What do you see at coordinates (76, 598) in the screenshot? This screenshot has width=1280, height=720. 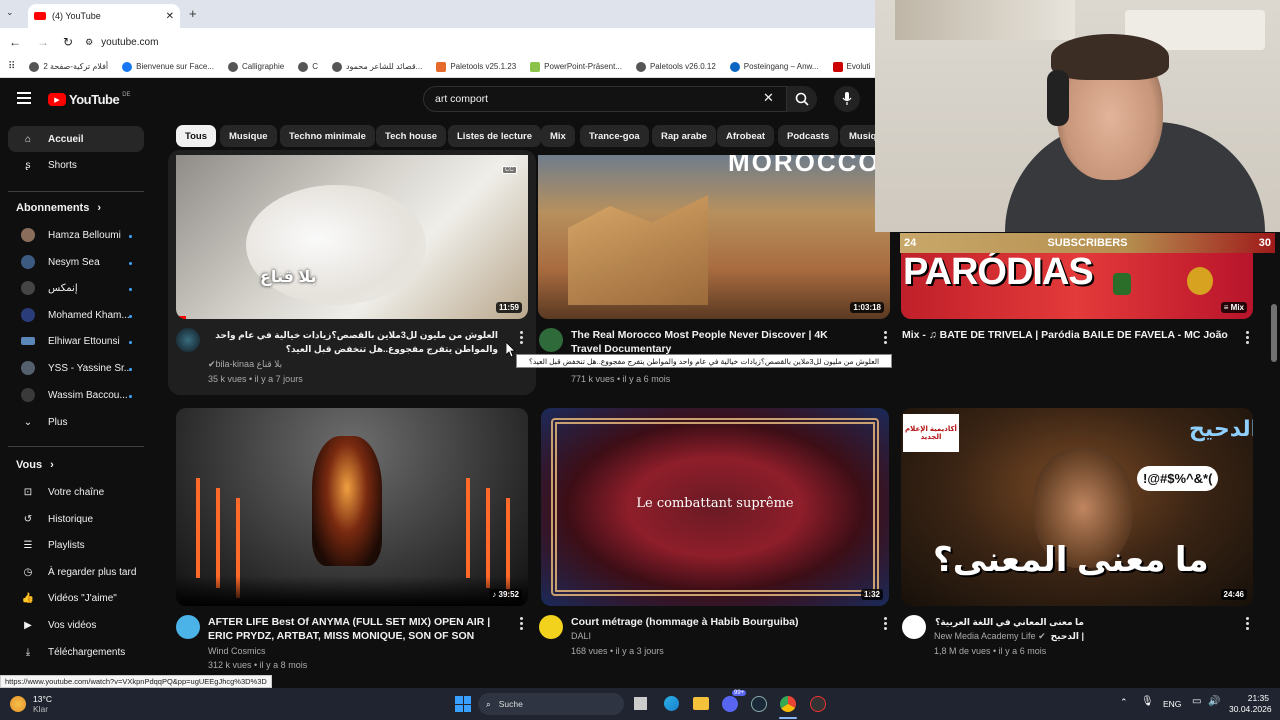 I see `sidebar-item-liked: 👍 Vidéos "J'aime"` at bounding box center [76, 598].